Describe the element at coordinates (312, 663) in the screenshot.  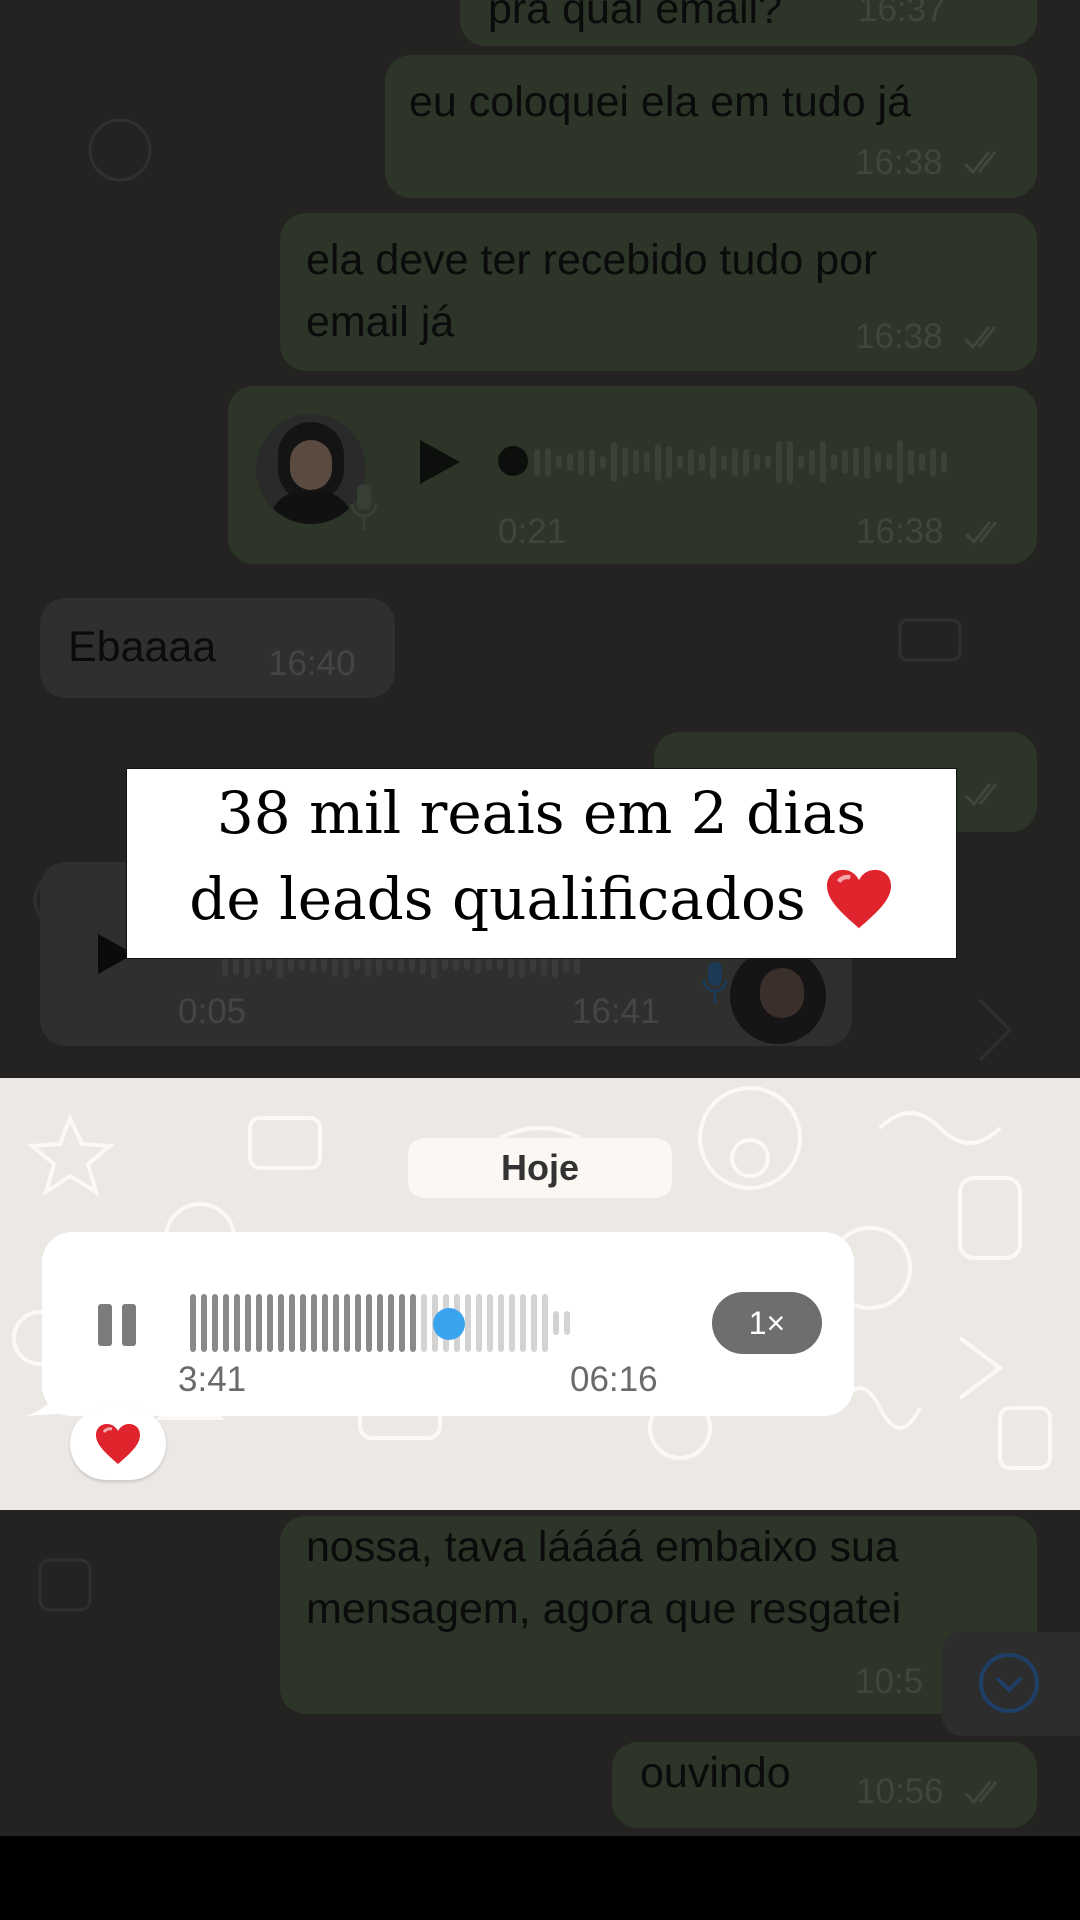
I see `message-time: 16:40` at that location.